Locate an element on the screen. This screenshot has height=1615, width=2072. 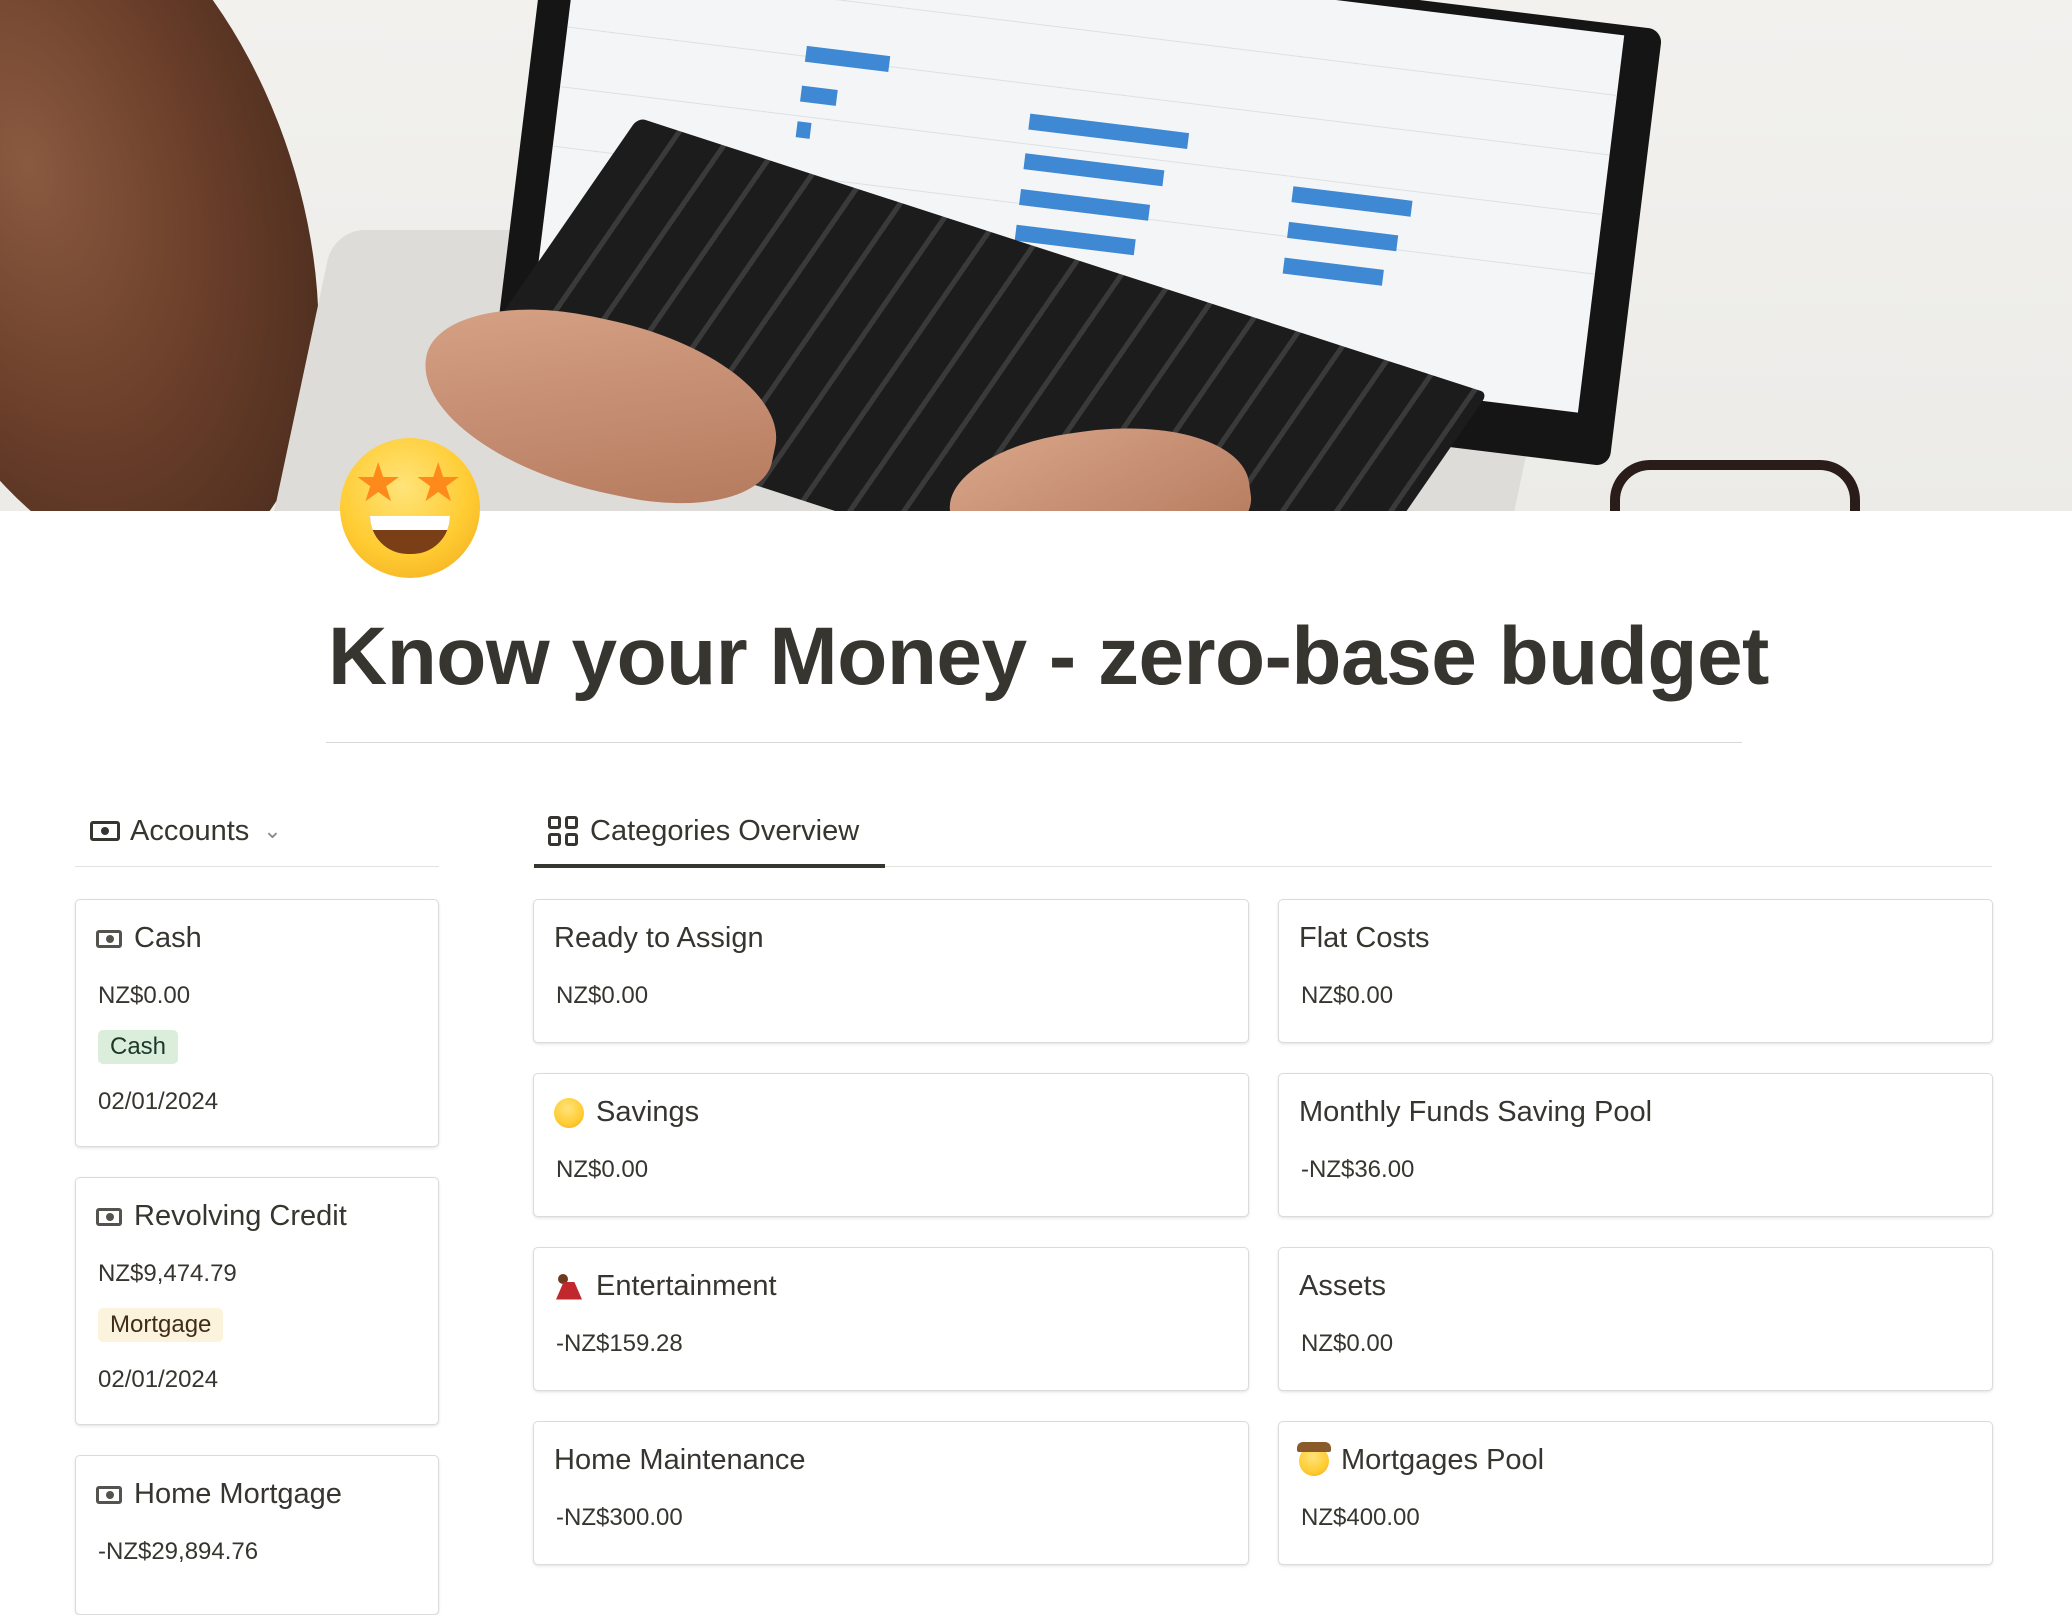
account-card-cash: Cash NZ$0.00 Cash 02/01/2024 is located at coordinates (257, 1023).